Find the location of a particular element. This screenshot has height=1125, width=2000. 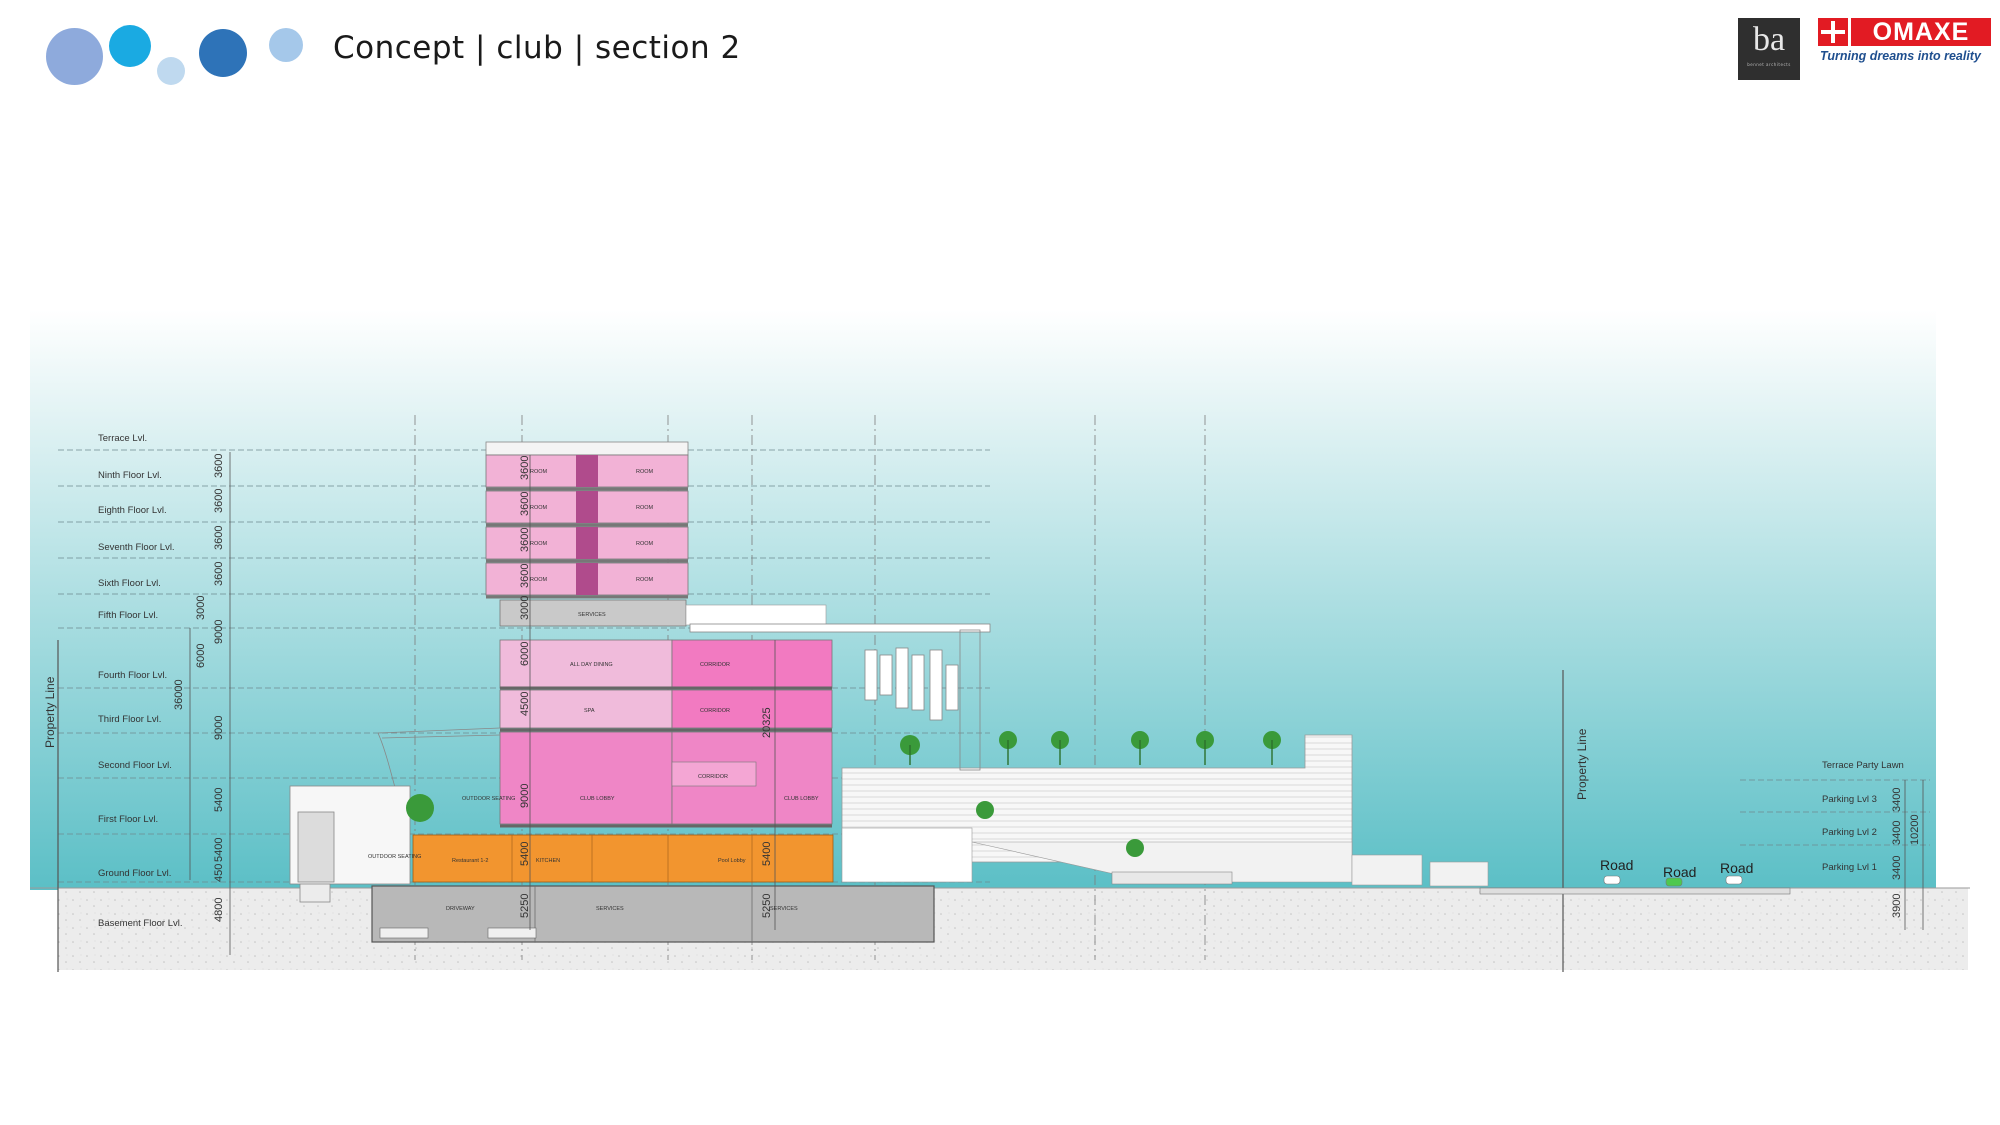

dimension-label: 36000 is located at coordinates (179, 694).